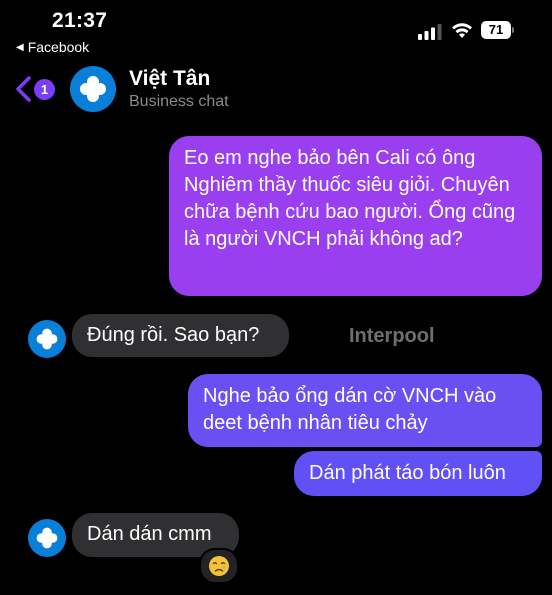 The height and width of the screenshot is (595, 552). I want to click on battery-icon: 71, so click(498, 30).